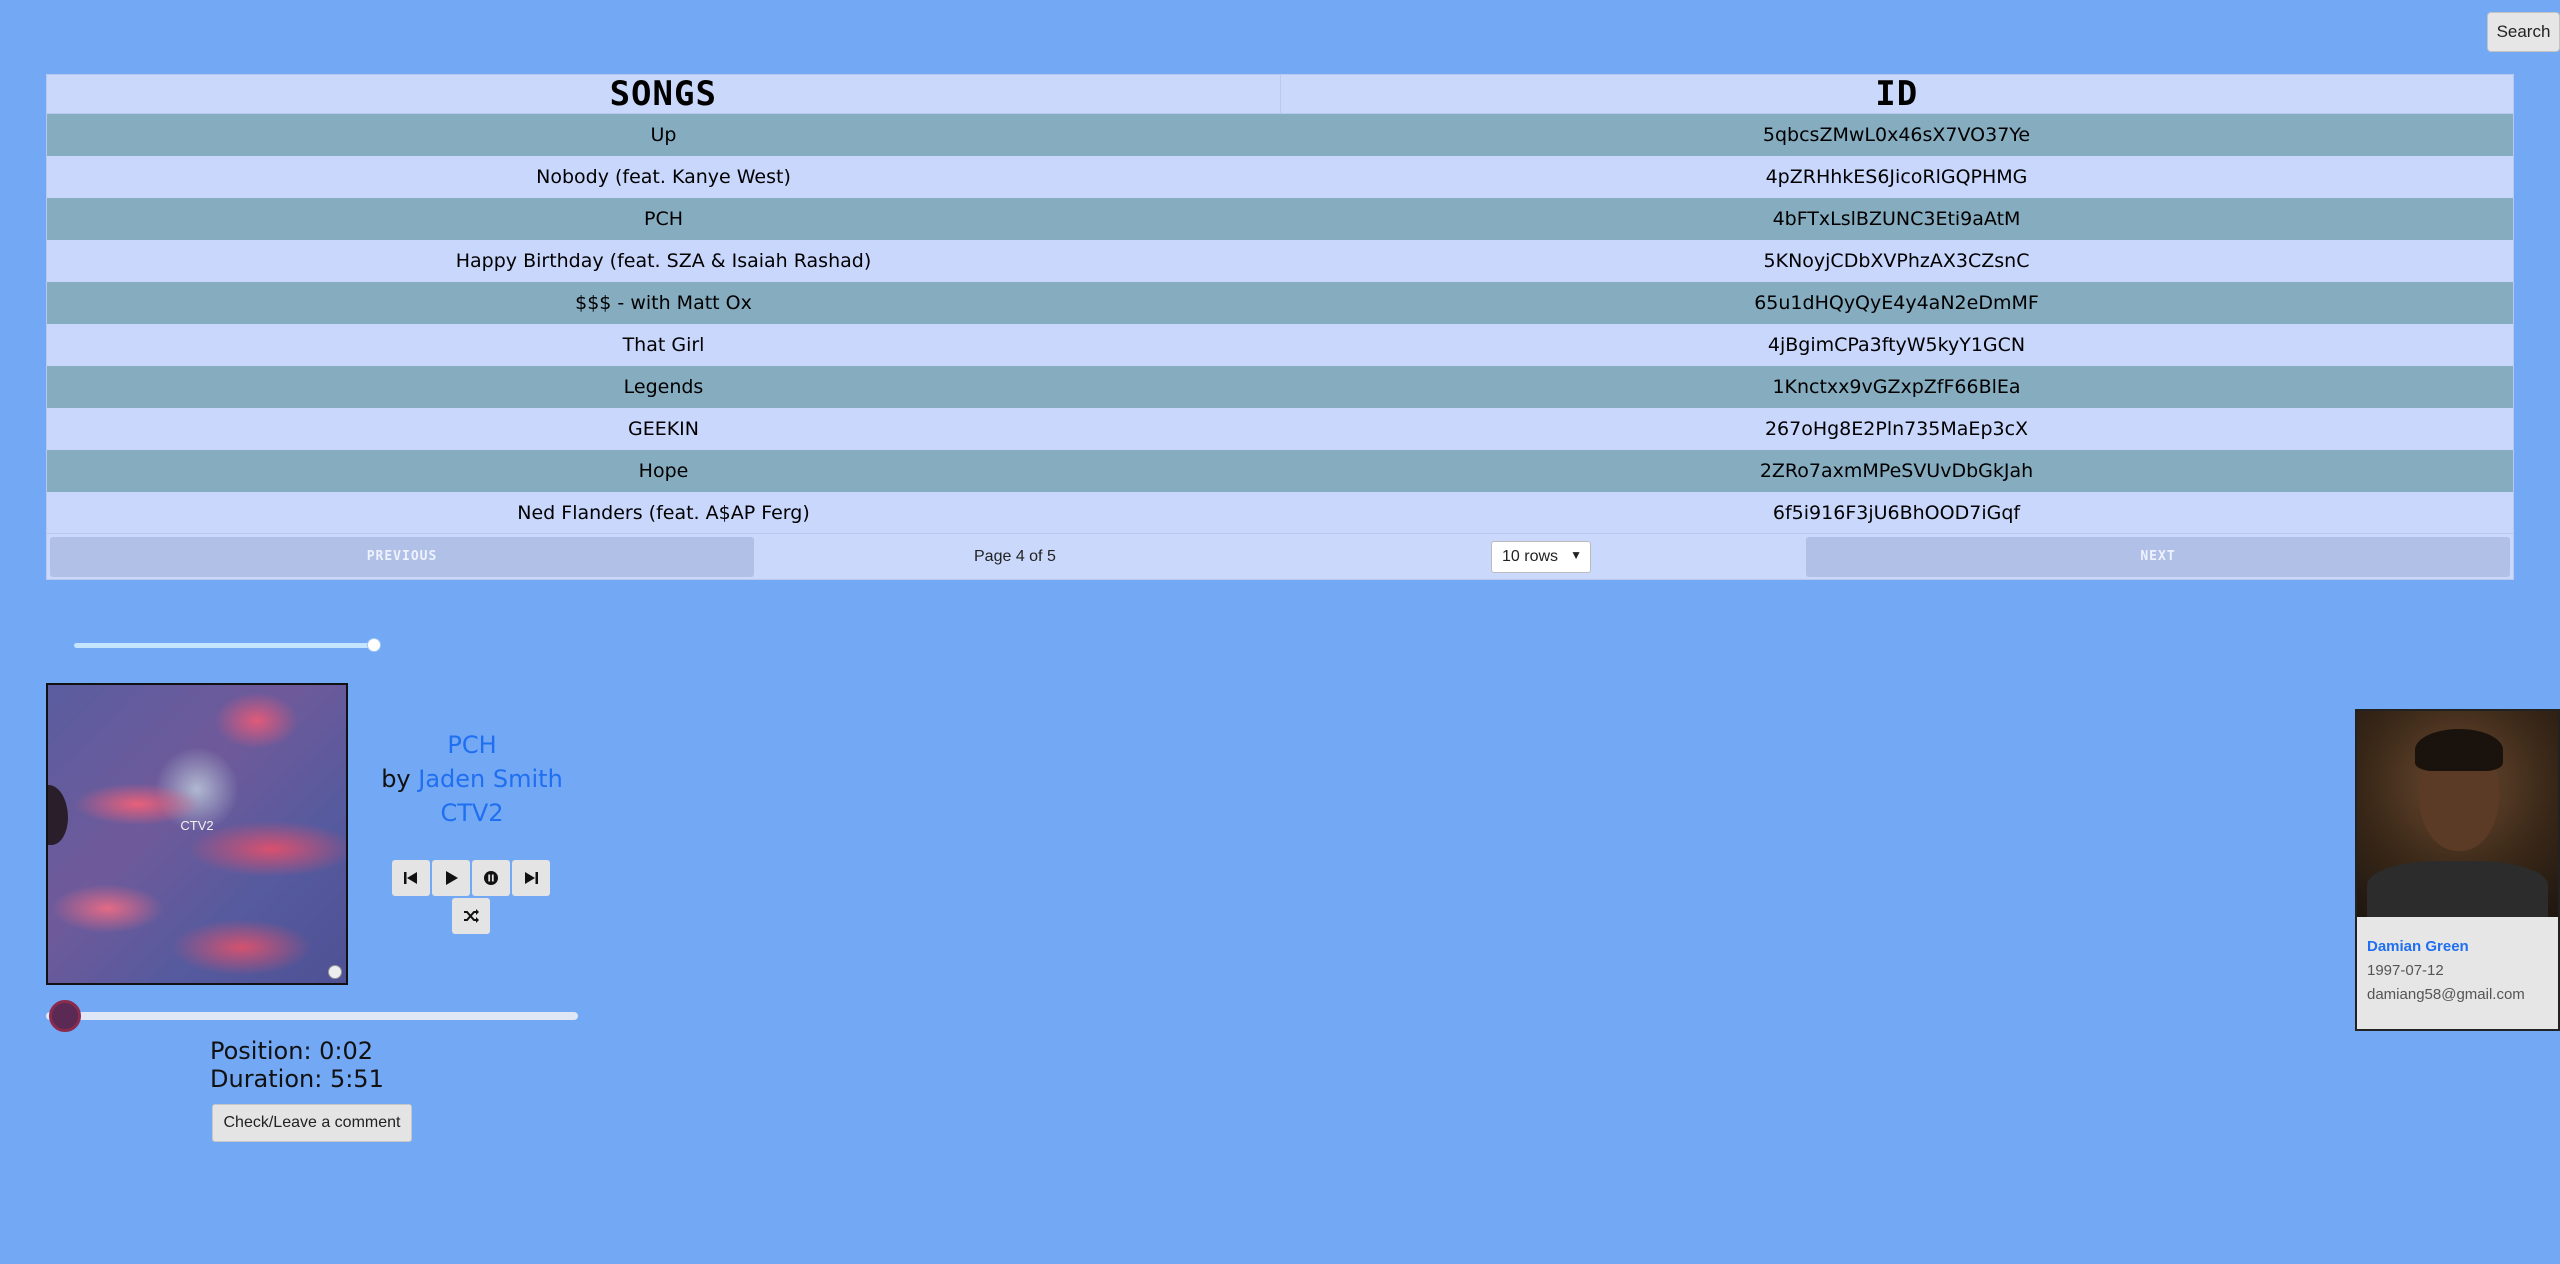 This screenshot has width=2560, height=1264. What do you see at coordinates (471, 813) in the screenshot?
I see `album-link: CTV2` at bounding box center [471, 813].